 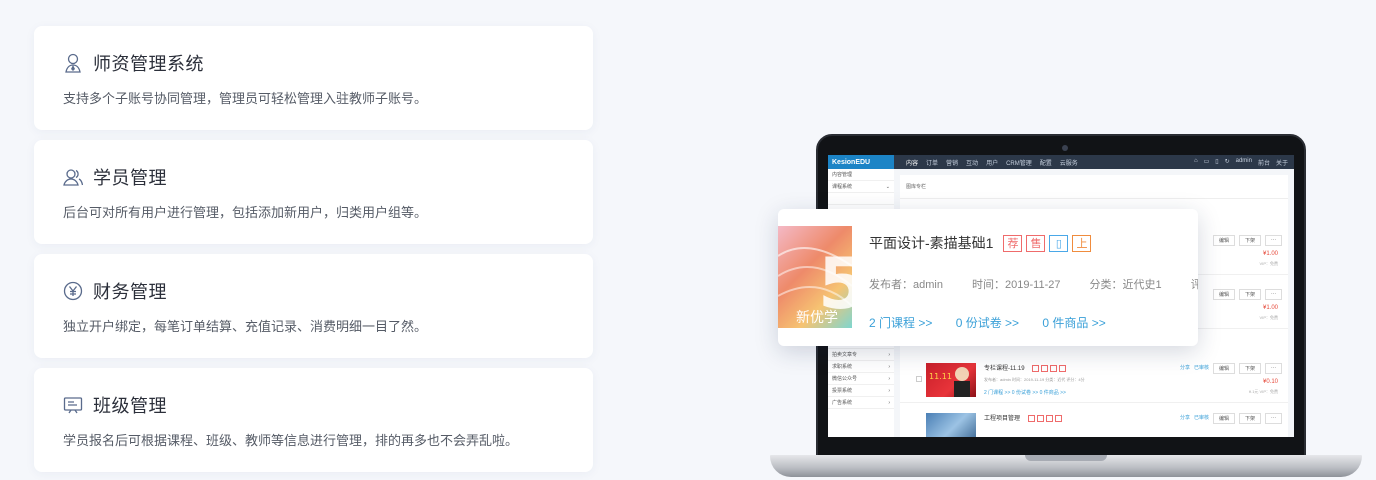 I want to click on feature-desc: 学员报名后可根据课程、班级、教师等信息进行管理，排的再多也不会弄乱啦。, so click(x=291, y=440).